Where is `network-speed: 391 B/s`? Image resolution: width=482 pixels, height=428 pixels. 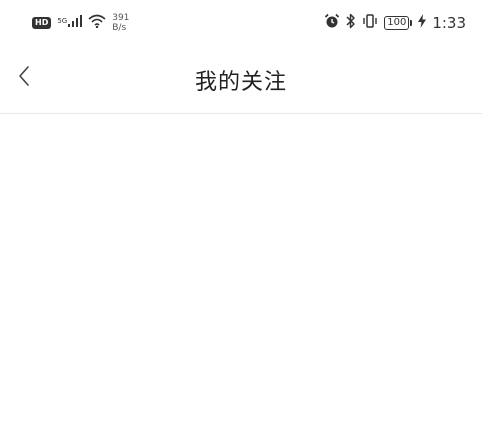 network-speed: 391 B/s is located at coordinates (120, 23).